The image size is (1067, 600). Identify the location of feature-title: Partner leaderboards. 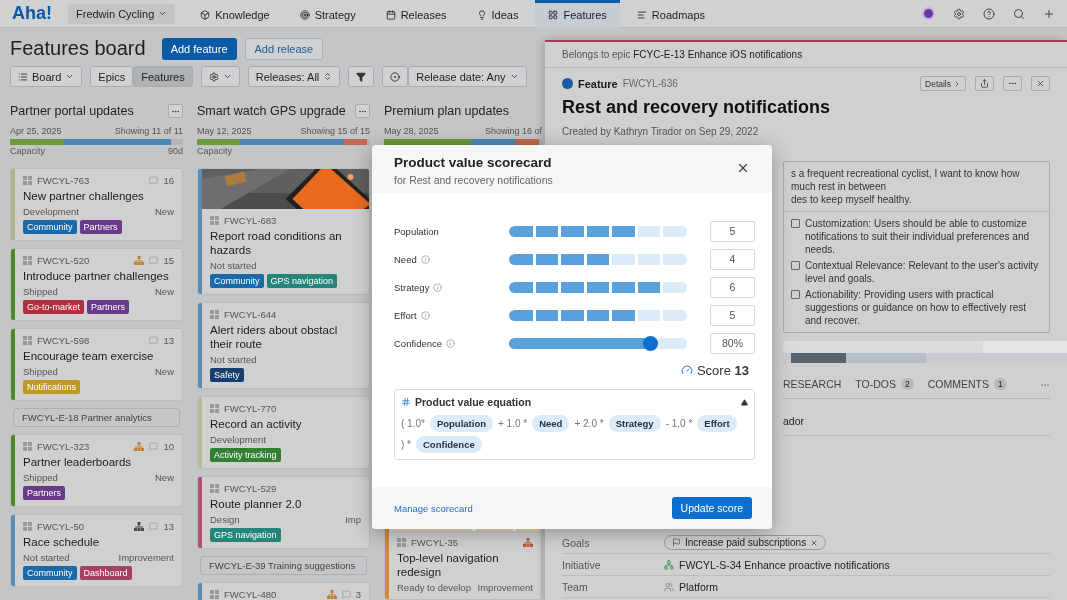
(78, 462).